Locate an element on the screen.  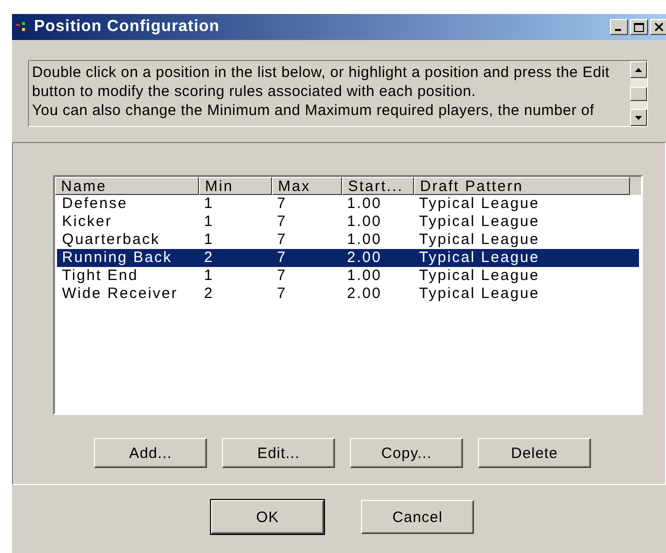
selected-row: Running Back 2 7 2.00 Typical League is located at coordinates (348, 258).